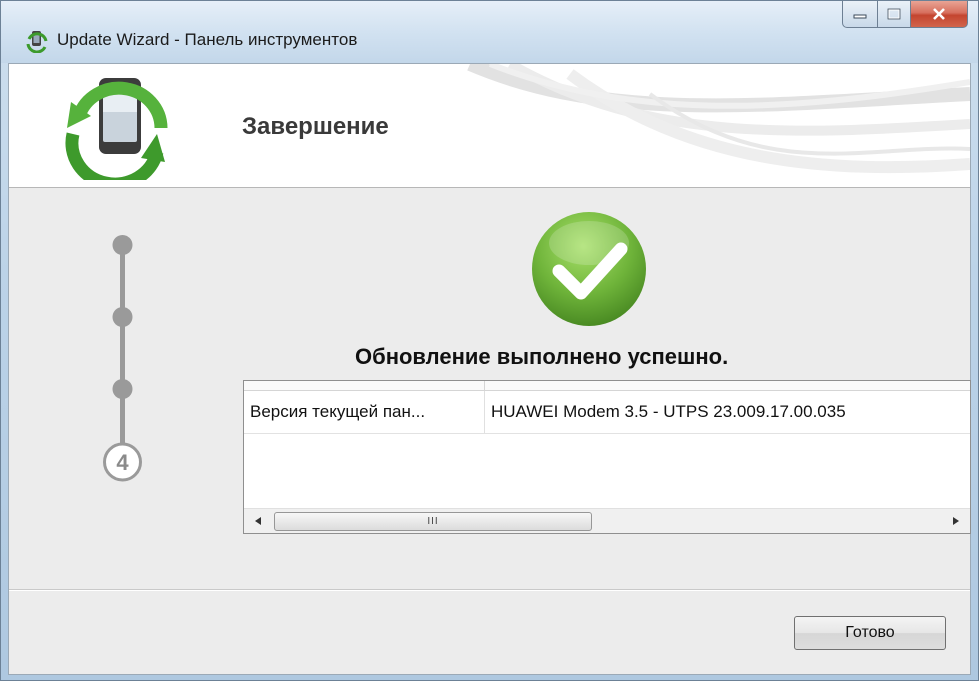 This screenshot has width=979, height=681. I want to click on row-value-cell: HUAWEI Modem 3.5 - UTPS 23.009.17.00.035, so click(668, 411).